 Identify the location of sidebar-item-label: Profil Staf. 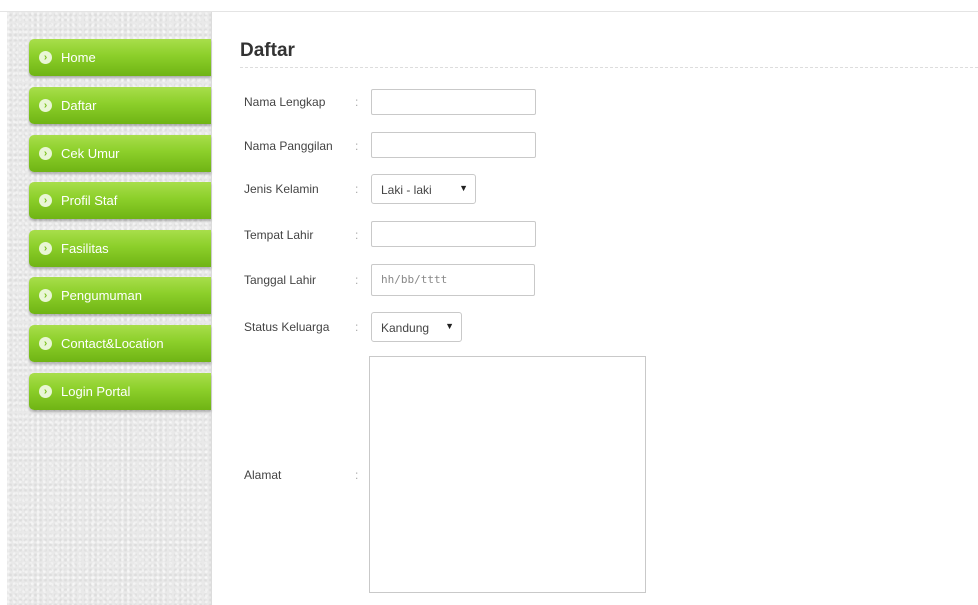
(89, 200).